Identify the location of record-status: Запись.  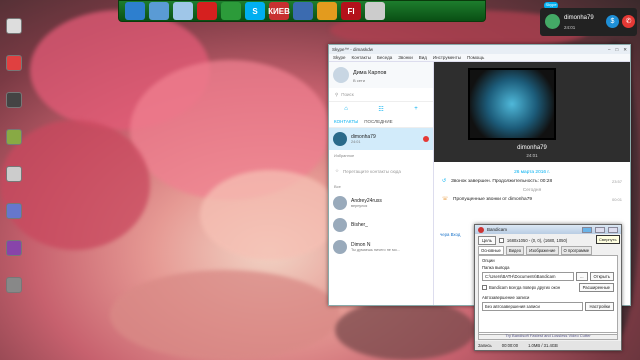
(485, 345).